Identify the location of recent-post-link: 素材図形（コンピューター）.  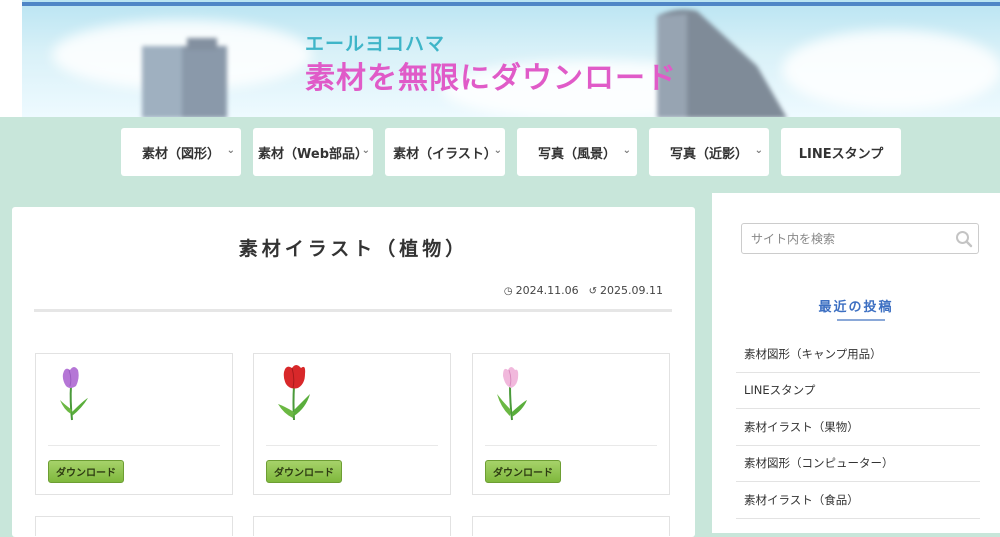
(858, 464).